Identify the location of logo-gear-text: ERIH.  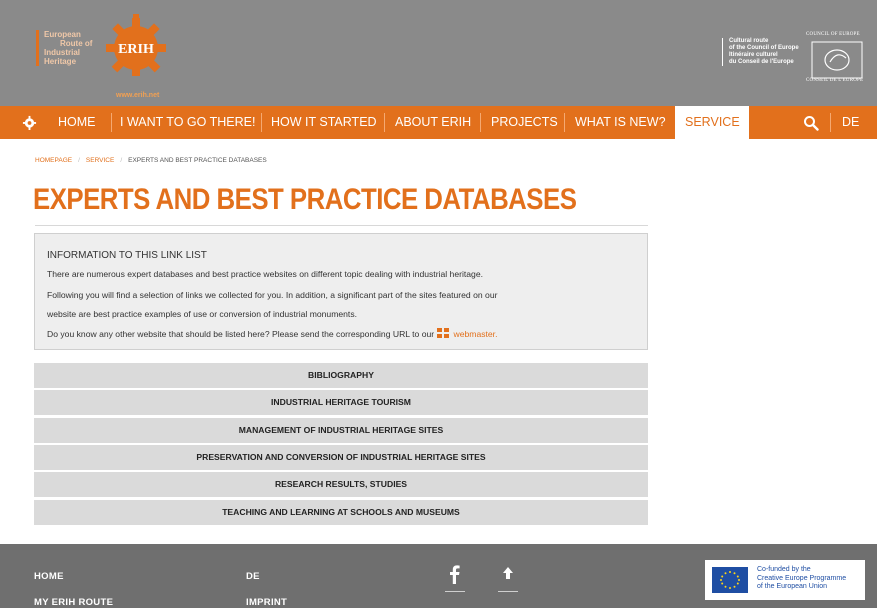
(136, 49).